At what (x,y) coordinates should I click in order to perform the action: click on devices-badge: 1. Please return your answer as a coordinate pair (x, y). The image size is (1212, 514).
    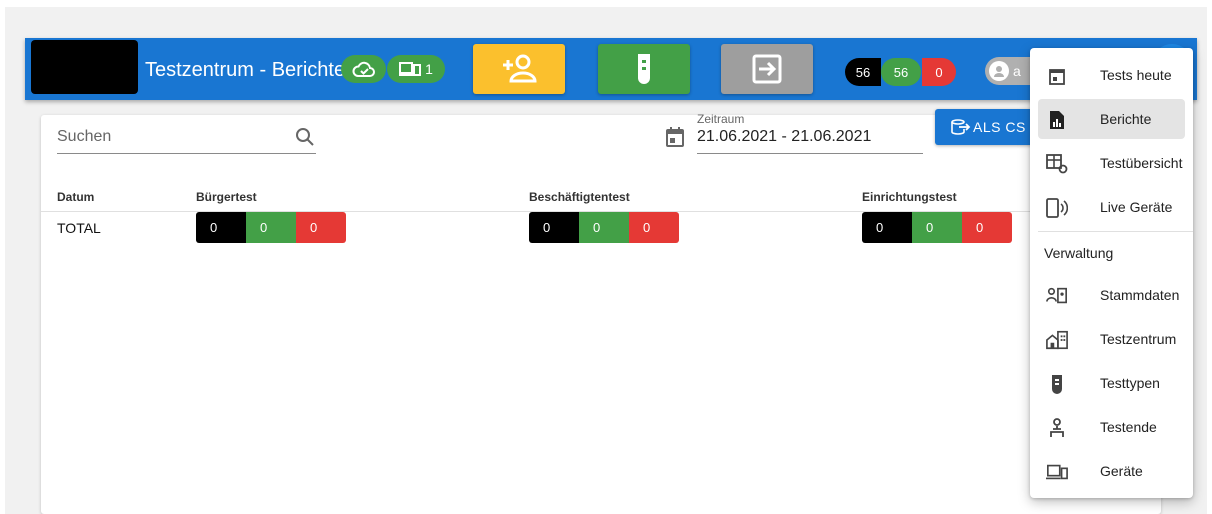
    Looking at the image, I should click on (416, 69).